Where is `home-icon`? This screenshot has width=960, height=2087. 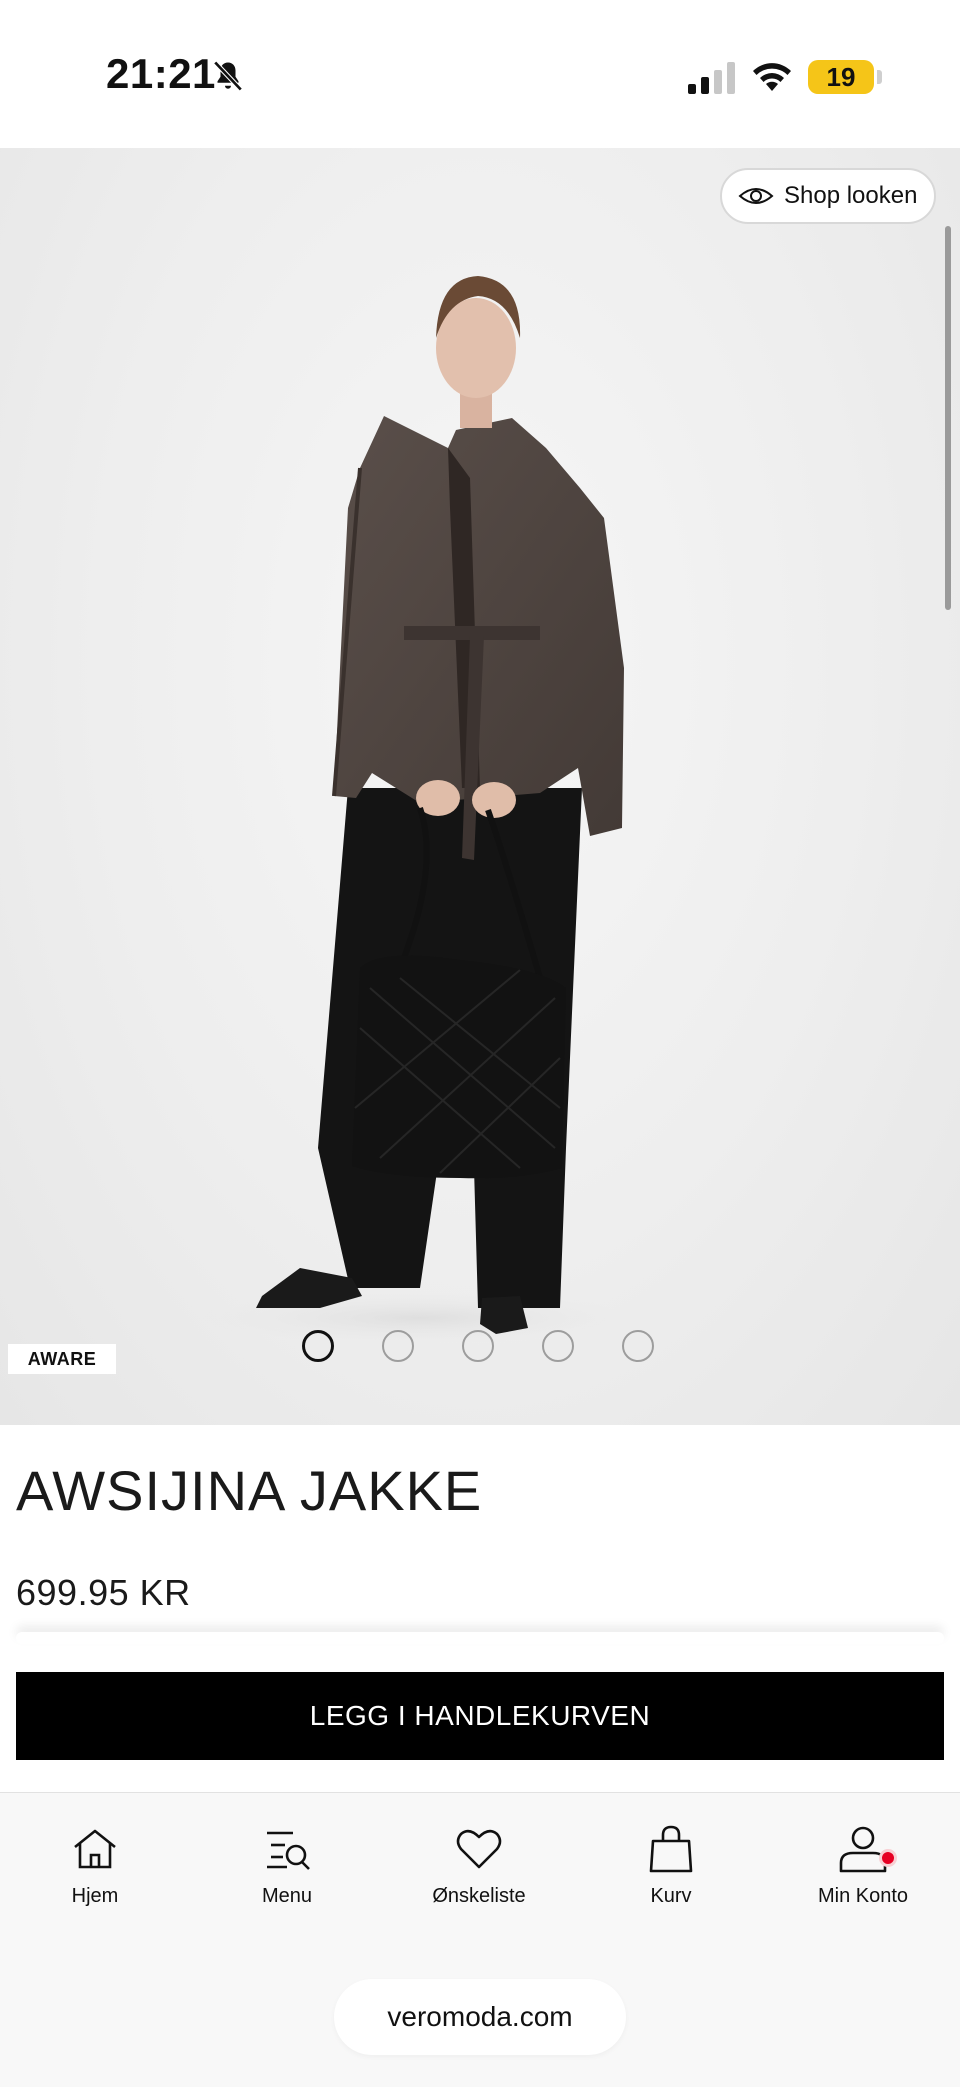
home-icon is located at coordinates (95, 1849).